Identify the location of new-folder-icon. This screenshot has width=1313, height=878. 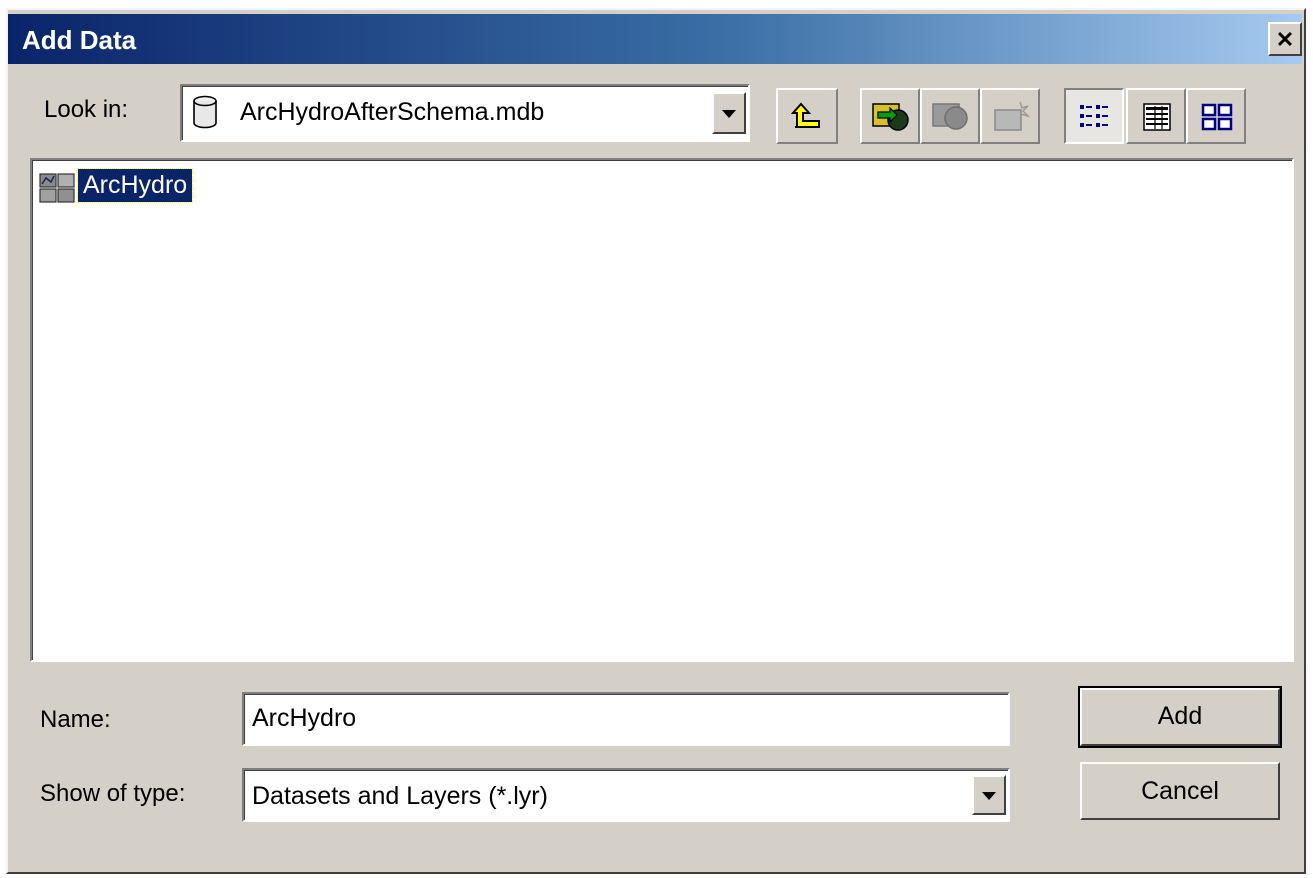
(1010, 118).